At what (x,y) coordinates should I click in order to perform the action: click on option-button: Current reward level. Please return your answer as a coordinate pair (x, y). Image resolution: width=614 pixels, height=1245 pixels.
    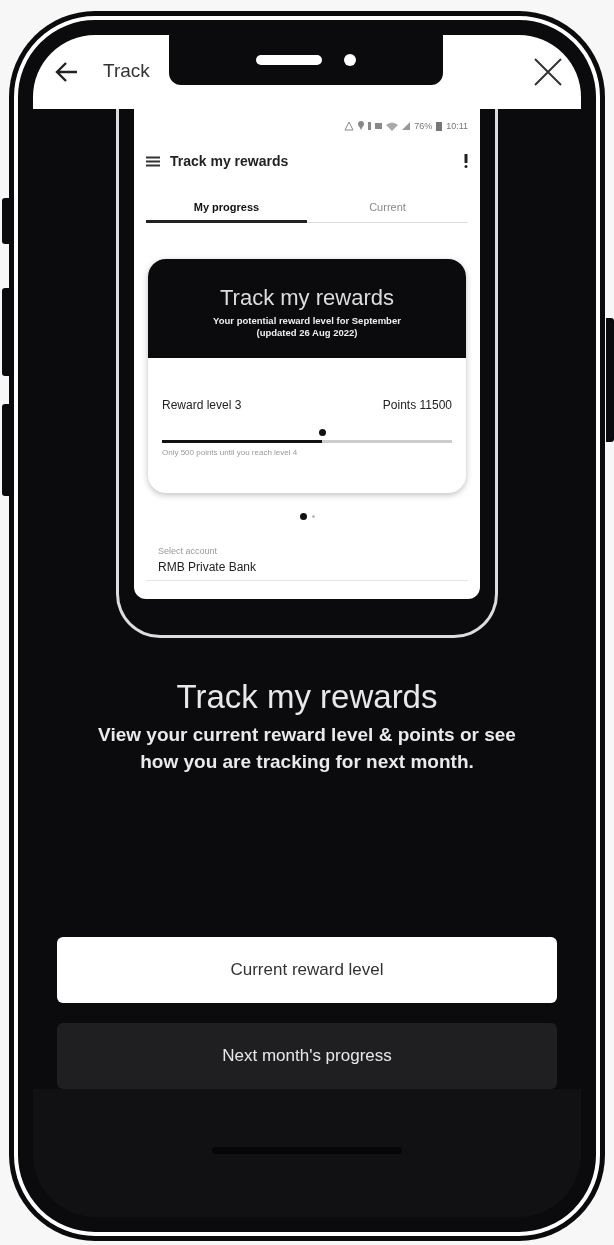
    Looking at the image, I should click on (307, 970).